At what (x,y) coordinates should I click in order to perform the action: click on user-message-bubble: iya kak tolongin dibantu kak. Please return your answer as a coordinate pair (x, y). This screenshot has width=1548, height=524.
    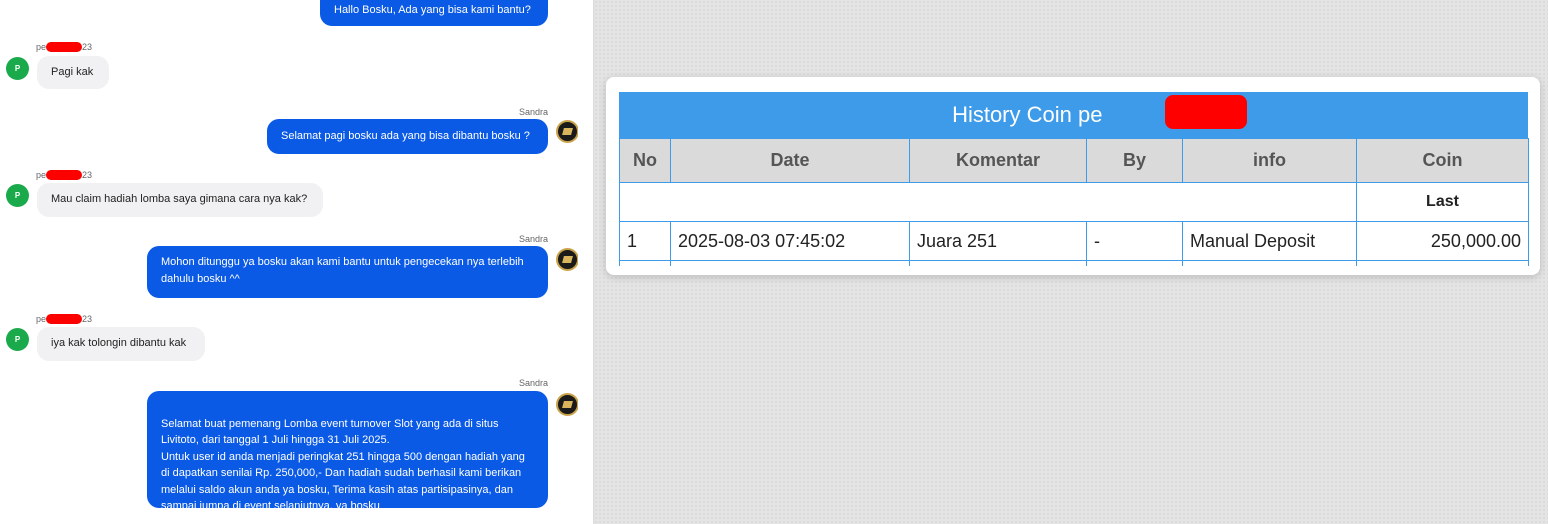
    Looking at the image, I should click on (121, 344).